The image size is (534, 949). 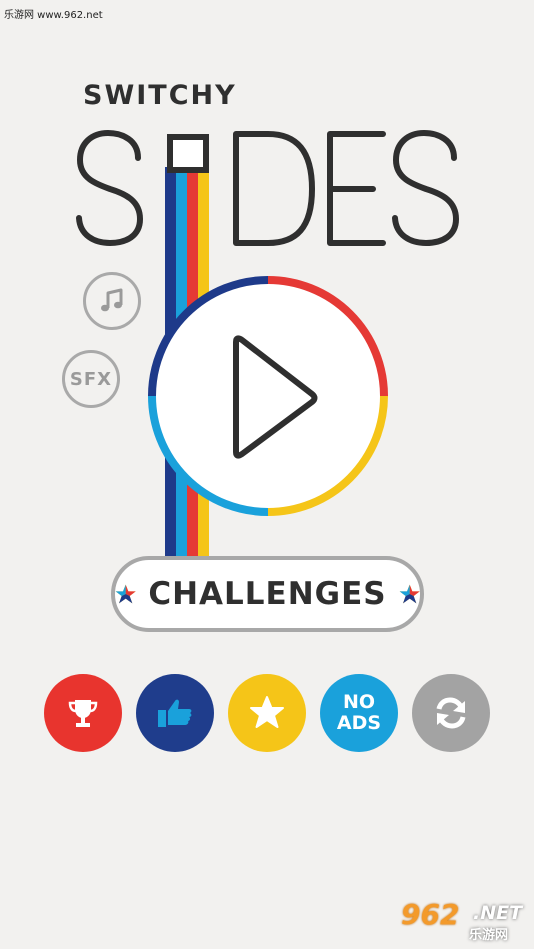 I want to click on sfx-label: SFX, so click(x=91, y=379).